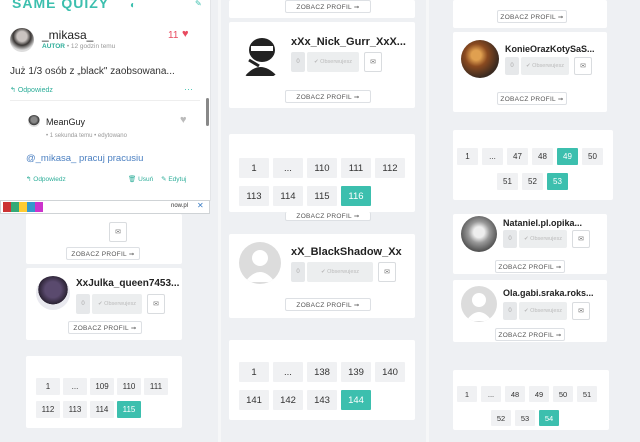 This screenshot has width=640, height=442. What do you see at coordinates (188, 89) in the screenshot?
I see `more-options-icon: ···` at bounding box center [188, 89].